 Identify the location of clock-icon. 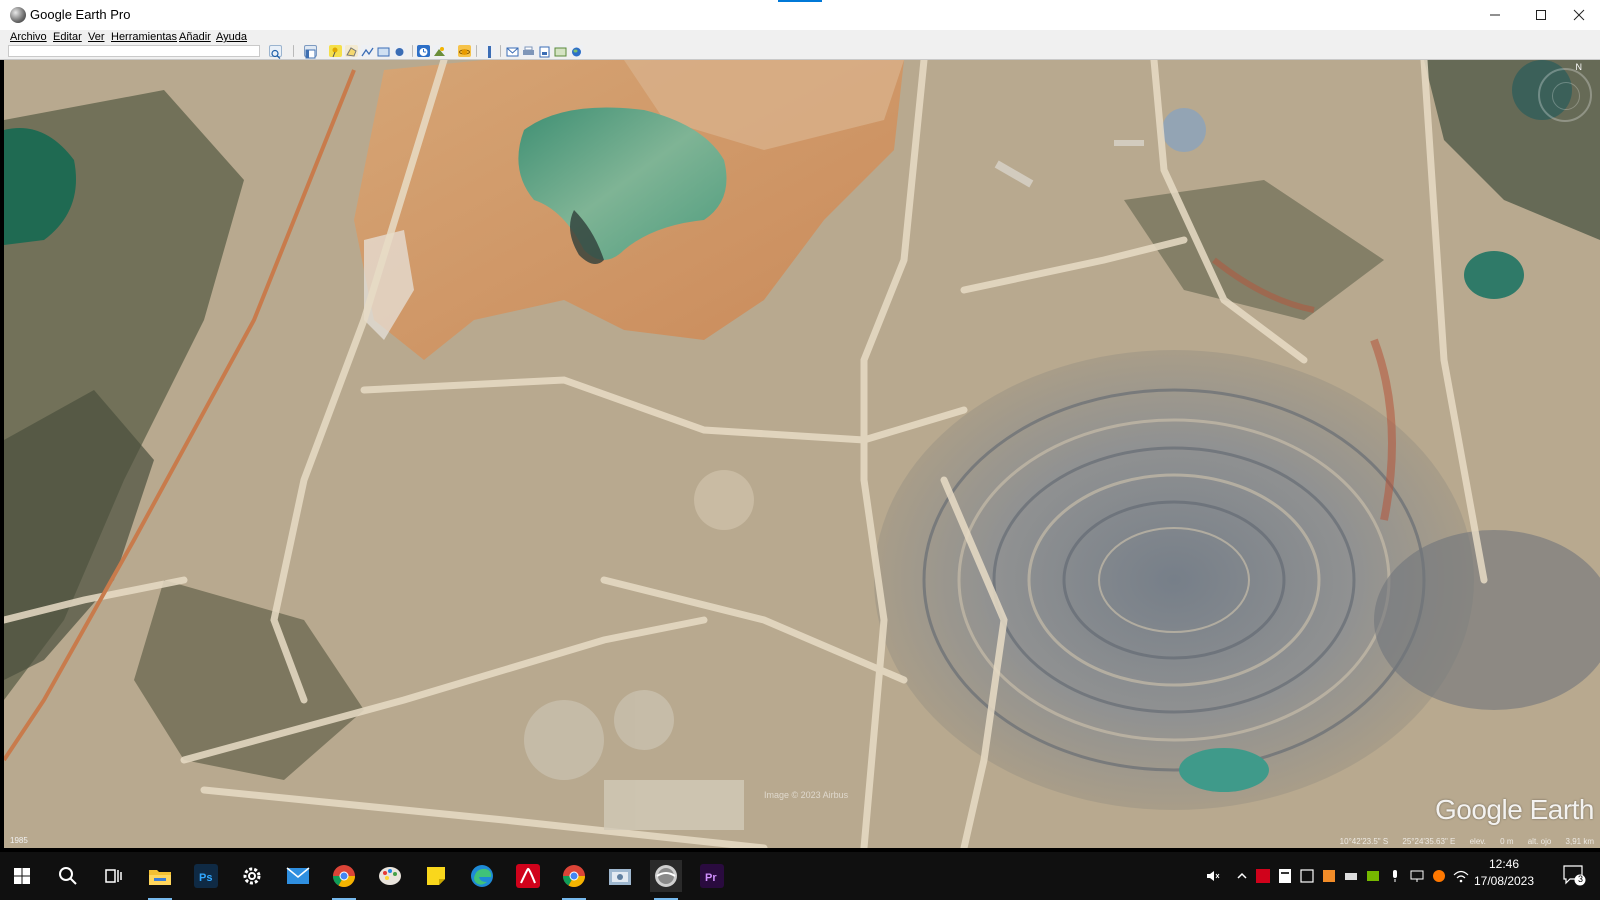
(423, 52).